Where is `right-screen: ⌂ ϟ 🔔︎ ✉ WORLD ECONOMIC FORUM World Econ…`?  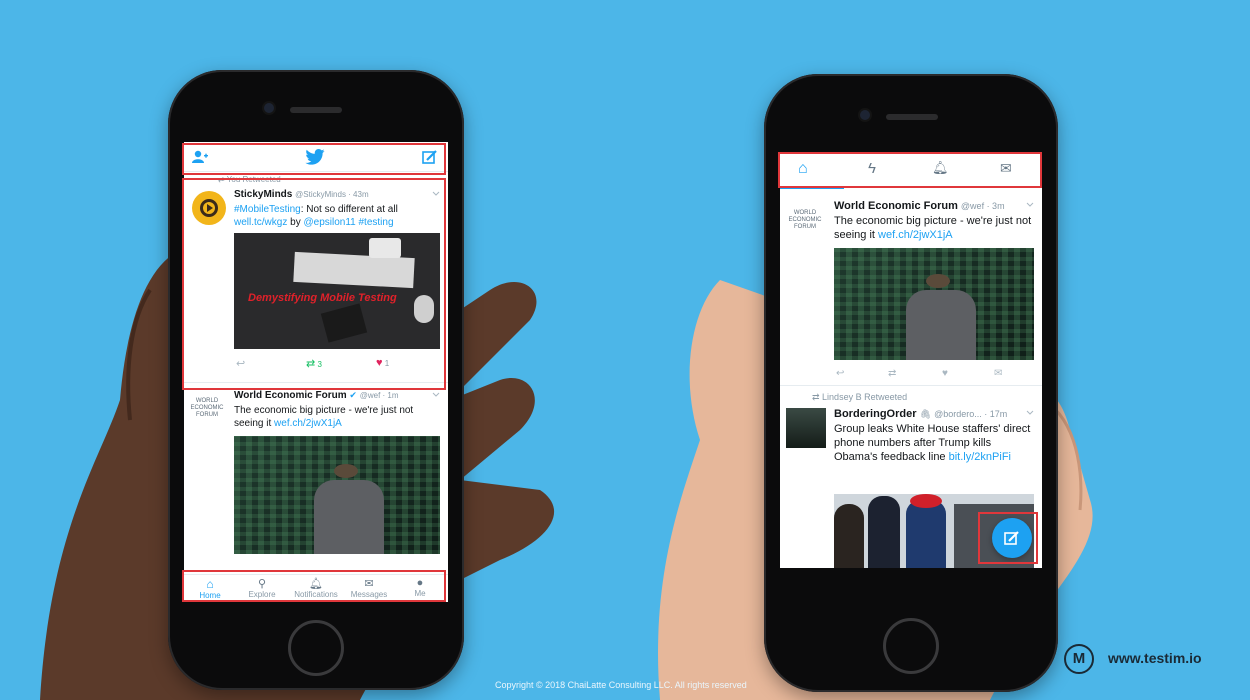 right-screen: ⌂ ϟ 🔔︎ ✉ WORLD ECONOMIC FORUM World Econ… is located at coordinates (911, 360).